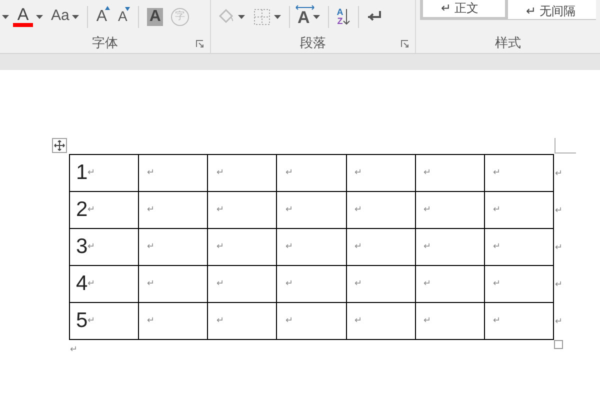 Image resolution: width=600 pixels, height=400 pixels. What do you see at coordinates (313, 43) in the screenshot?
I see `group-label: 段落` at bounding box center [313, 43].